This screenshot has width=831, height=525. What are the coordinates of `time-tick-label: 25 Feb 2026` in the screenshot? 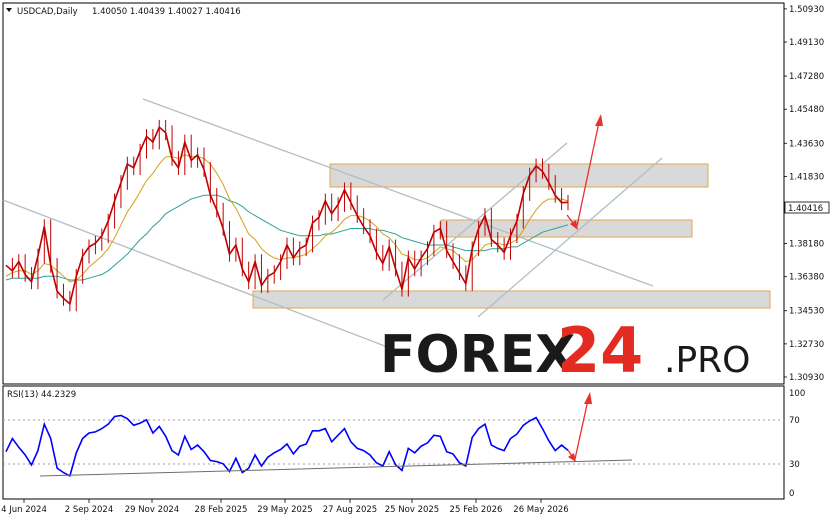 It's located at (476, 510).